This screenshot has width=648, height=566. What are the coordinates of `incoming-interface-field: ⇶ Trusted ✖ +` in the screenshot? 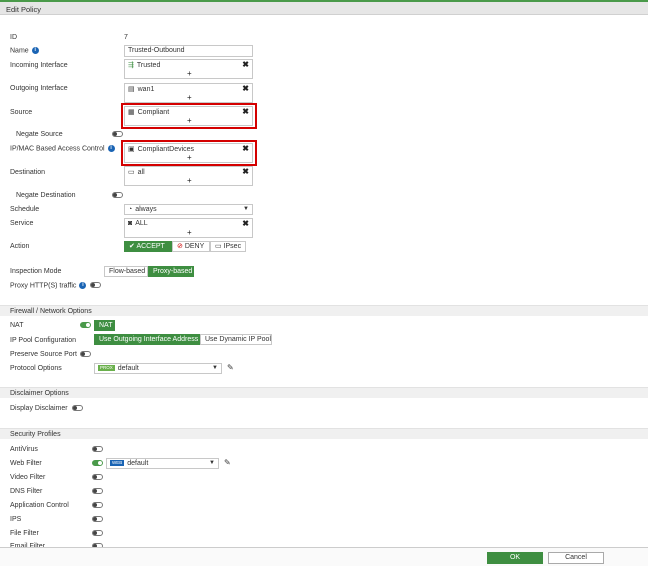 It's located at (188, 69).